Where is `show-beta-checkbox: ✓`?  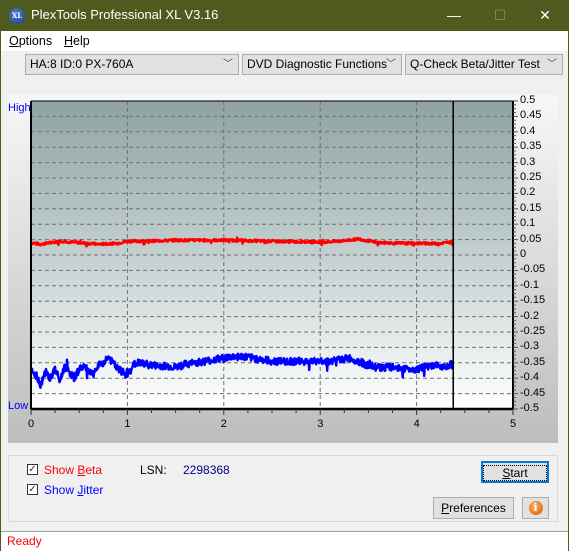
show-beta-checkbox: ✓ is located at coordinates (32, 469).